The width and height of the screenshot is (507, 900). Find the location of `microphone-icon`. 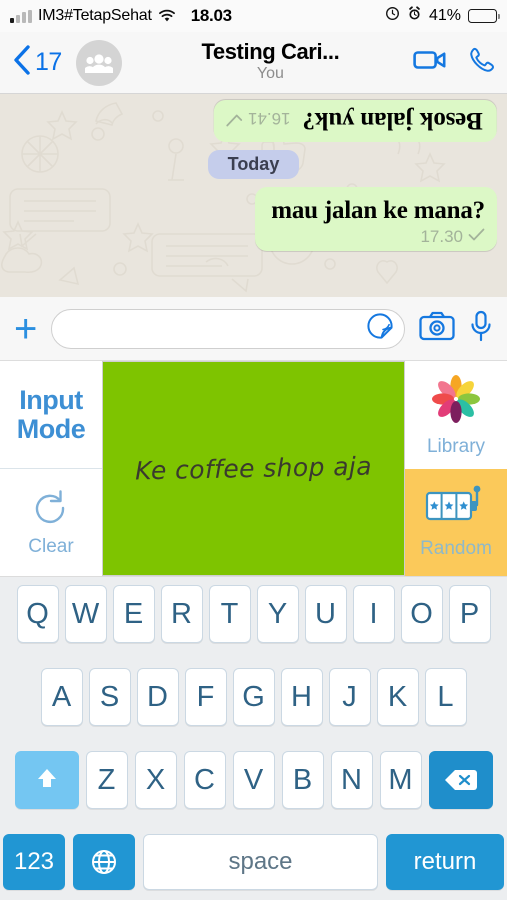

microphone-icon is located at coordinates (481, 328).